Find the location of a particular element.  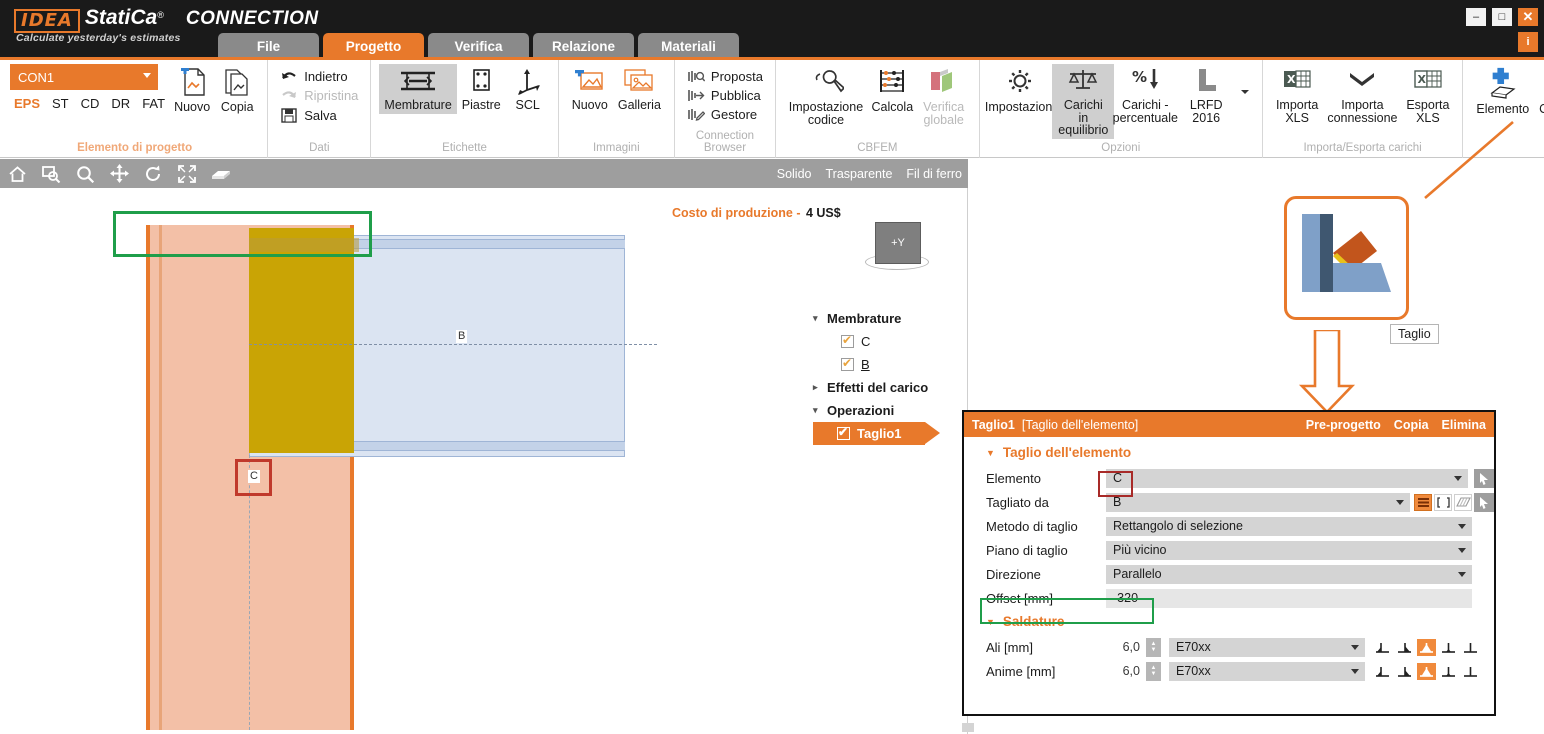

preliminary-design-action: Pre-progetto is located at coordinates (1343, 425).